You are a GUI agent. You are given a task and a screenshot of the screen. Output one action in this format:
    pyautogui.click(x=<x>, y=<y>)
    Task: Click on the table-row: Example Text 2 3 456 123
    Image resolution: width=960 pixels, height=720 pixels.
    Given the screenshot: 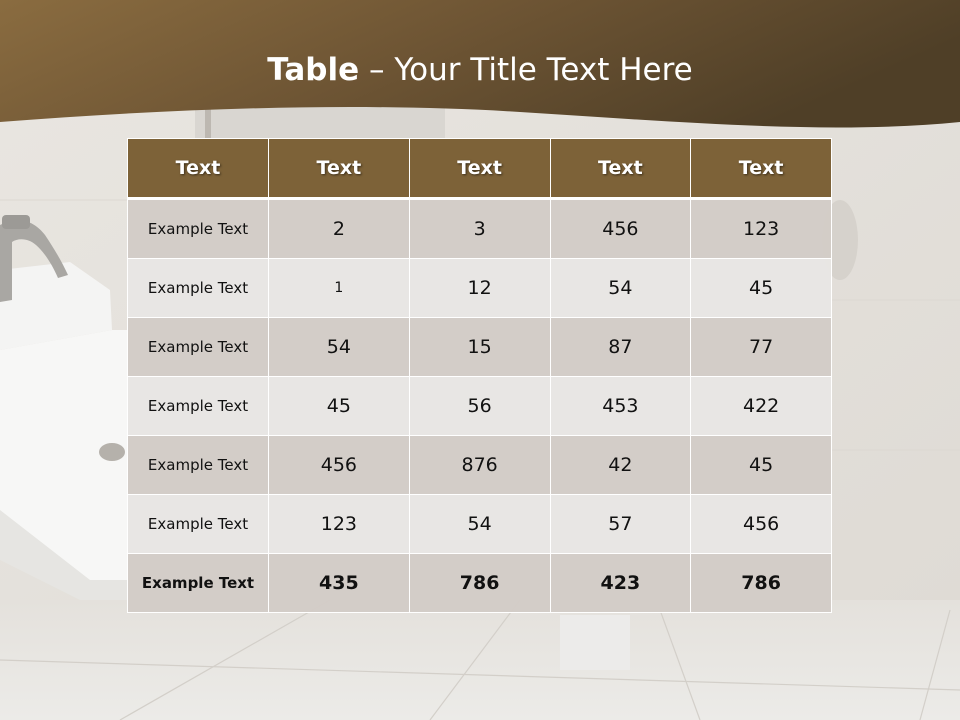 What is the action you would take?
    pyautogui.click(x=479, y=228)
    